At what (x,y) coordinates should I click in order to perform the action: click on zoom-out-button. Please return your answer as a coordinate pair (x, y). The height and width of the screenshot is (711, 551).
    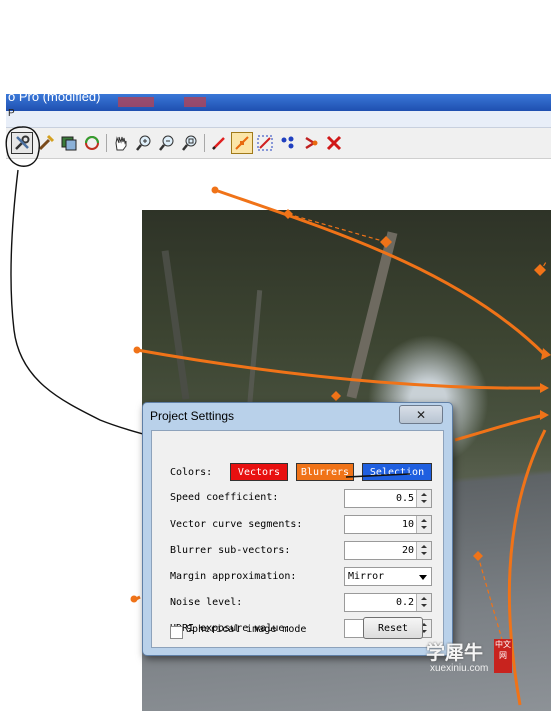
    Looking at the image, I should click on (167, 143).